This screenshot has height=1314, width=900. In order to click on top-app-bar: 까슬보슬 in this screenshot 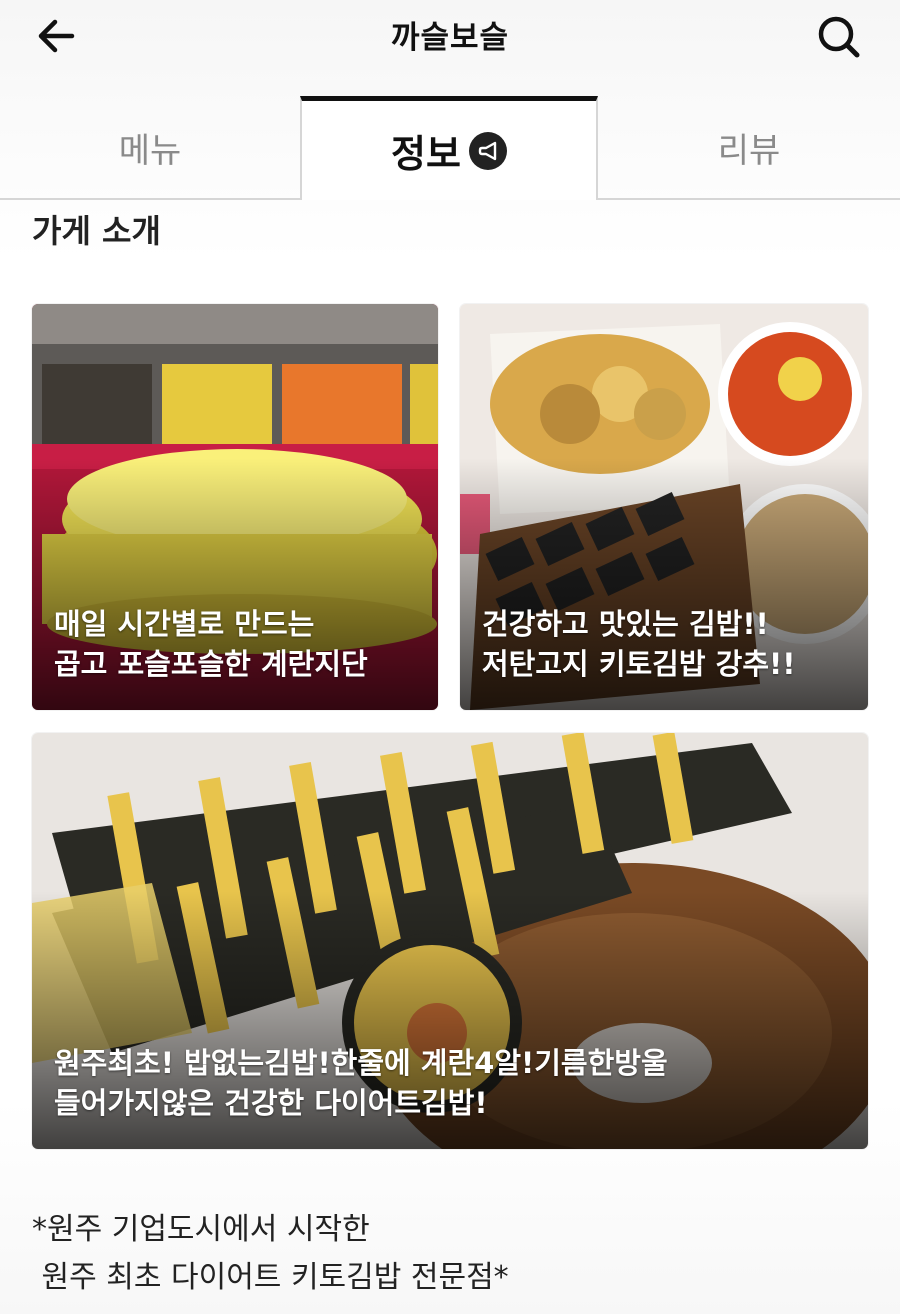, I will do `click(450, 48)`.